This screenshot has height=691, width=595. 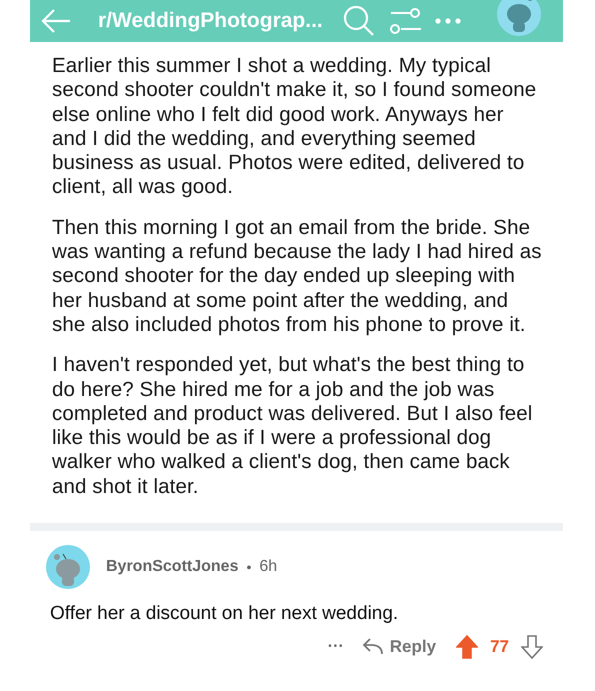 What do you see at coordinates (447, 21) in the screenshot?
I see `more-icon` at bounding box center [447, 21].